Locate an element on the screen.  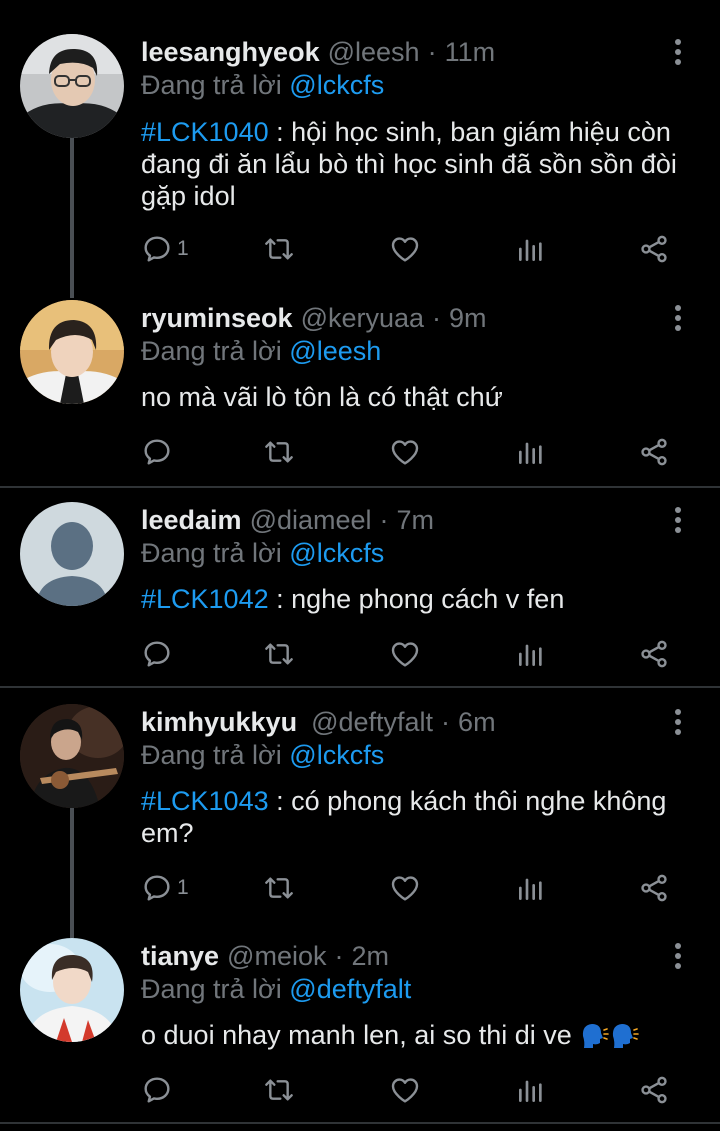
tweet-header: tianye @meiok · 2m is located at coordinates (265, 956).